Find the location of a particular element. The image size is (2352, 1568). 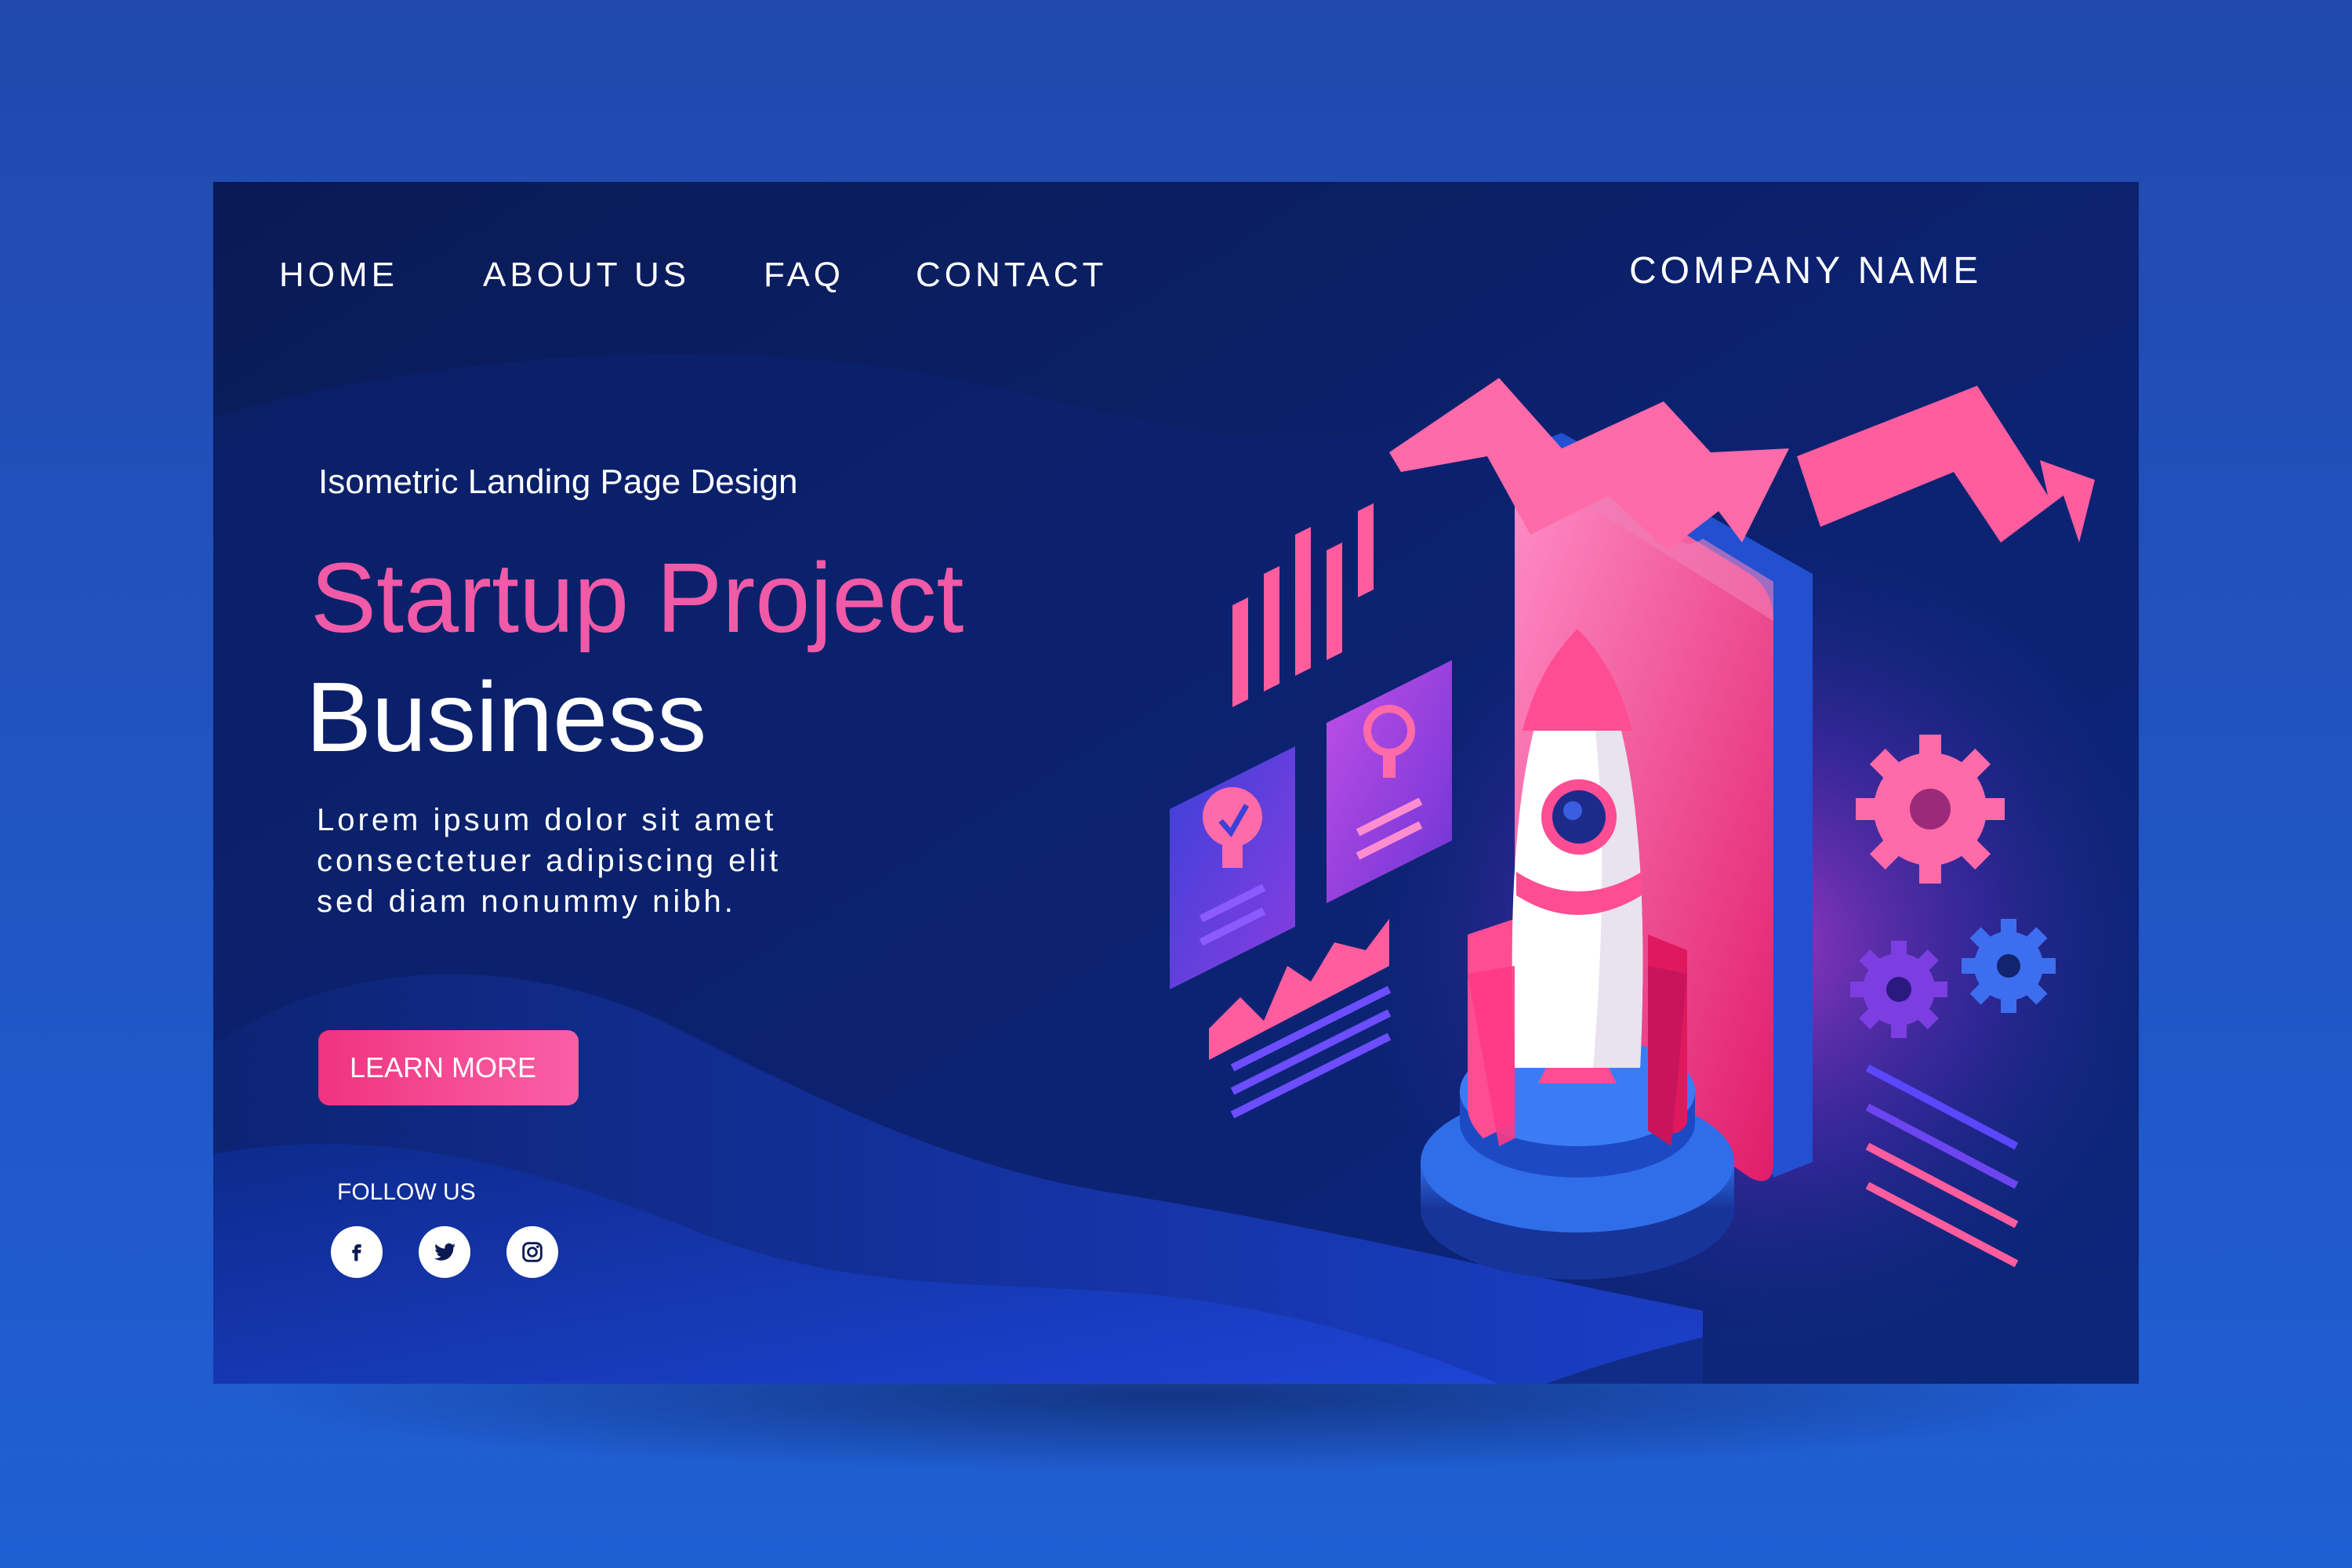

hero-body-line: Lorem ipsum dolor sit amet is located at coordinates (547, 820).